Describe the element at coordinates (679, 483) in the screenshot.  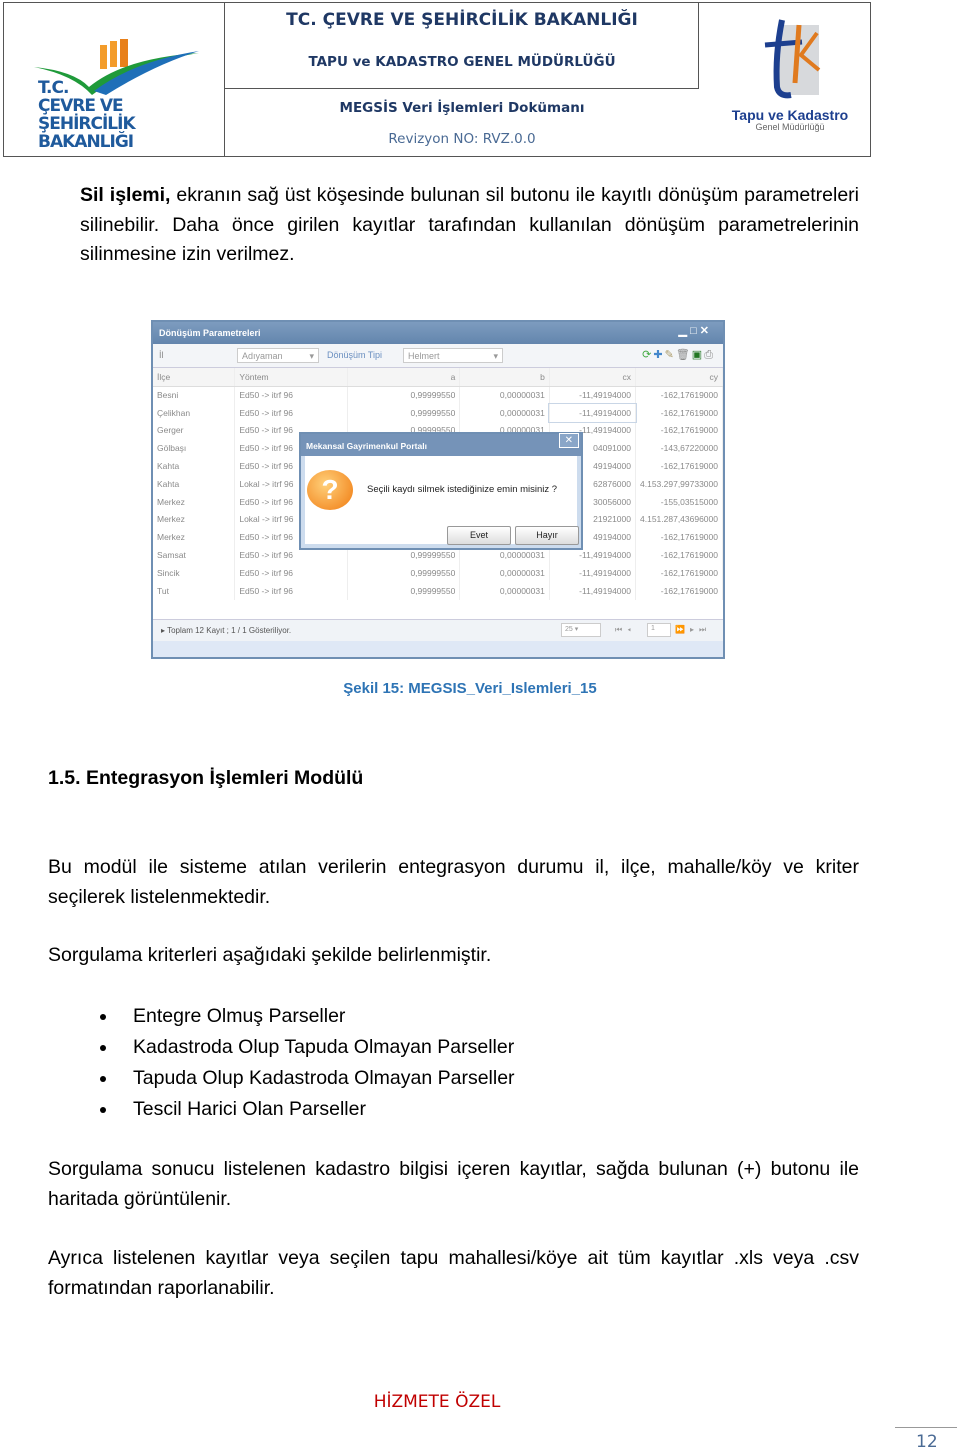
I see `table-cell: 4.153.297,99733000` at that location.